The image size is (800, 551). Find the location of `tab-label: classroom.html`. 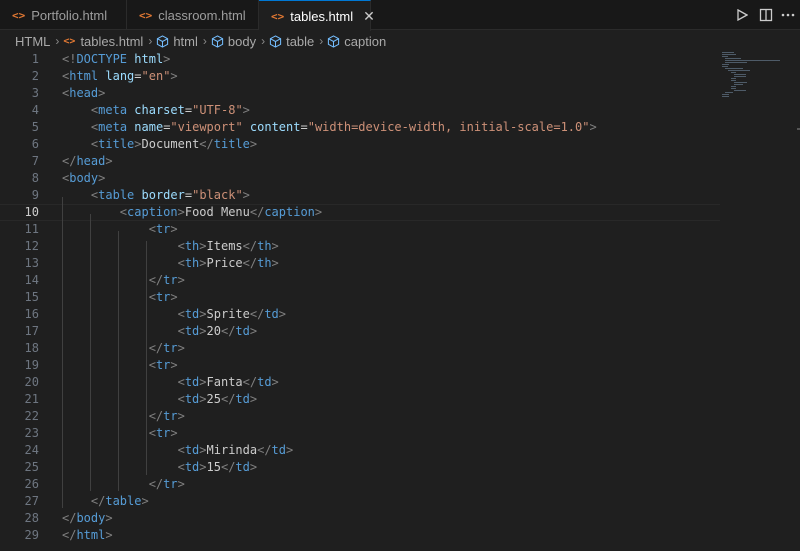

tab-label: classroom.html is located at coordinates (202, 15).